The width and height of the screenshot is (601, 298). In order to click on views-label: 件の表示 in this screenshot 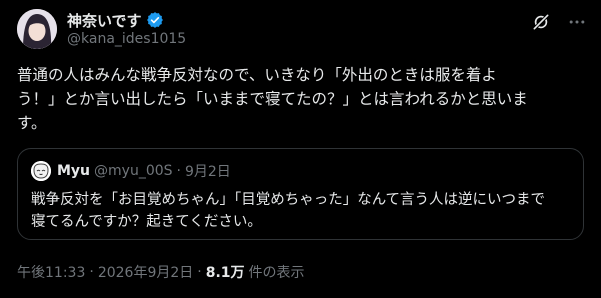, I will do `click(276, 273)`.